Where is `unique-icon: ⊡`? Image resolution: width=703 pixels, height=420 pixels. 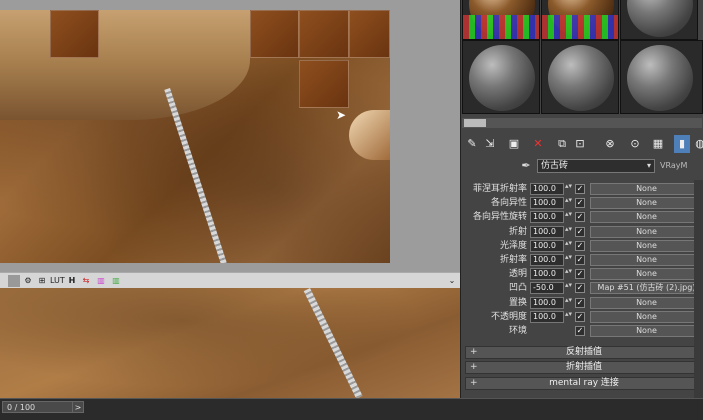
unique-icon: ⊡ is located at coordinates (580, 144).